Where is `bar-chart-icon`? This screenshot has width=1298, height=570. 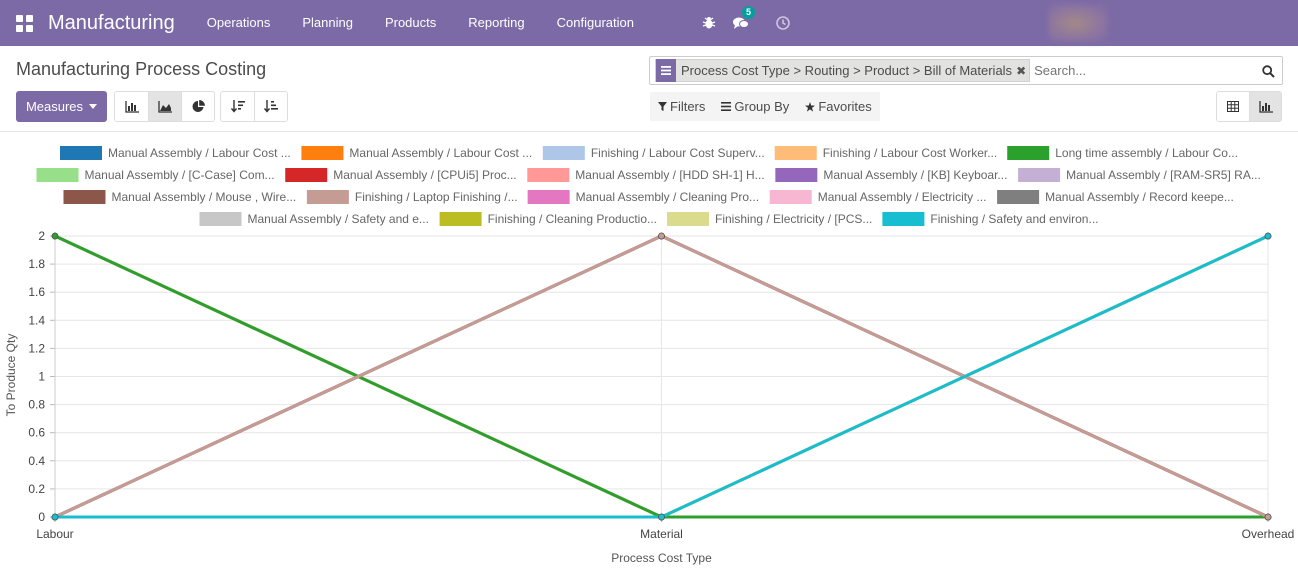
bar-chart-icon is located at coordinates (131, 106).